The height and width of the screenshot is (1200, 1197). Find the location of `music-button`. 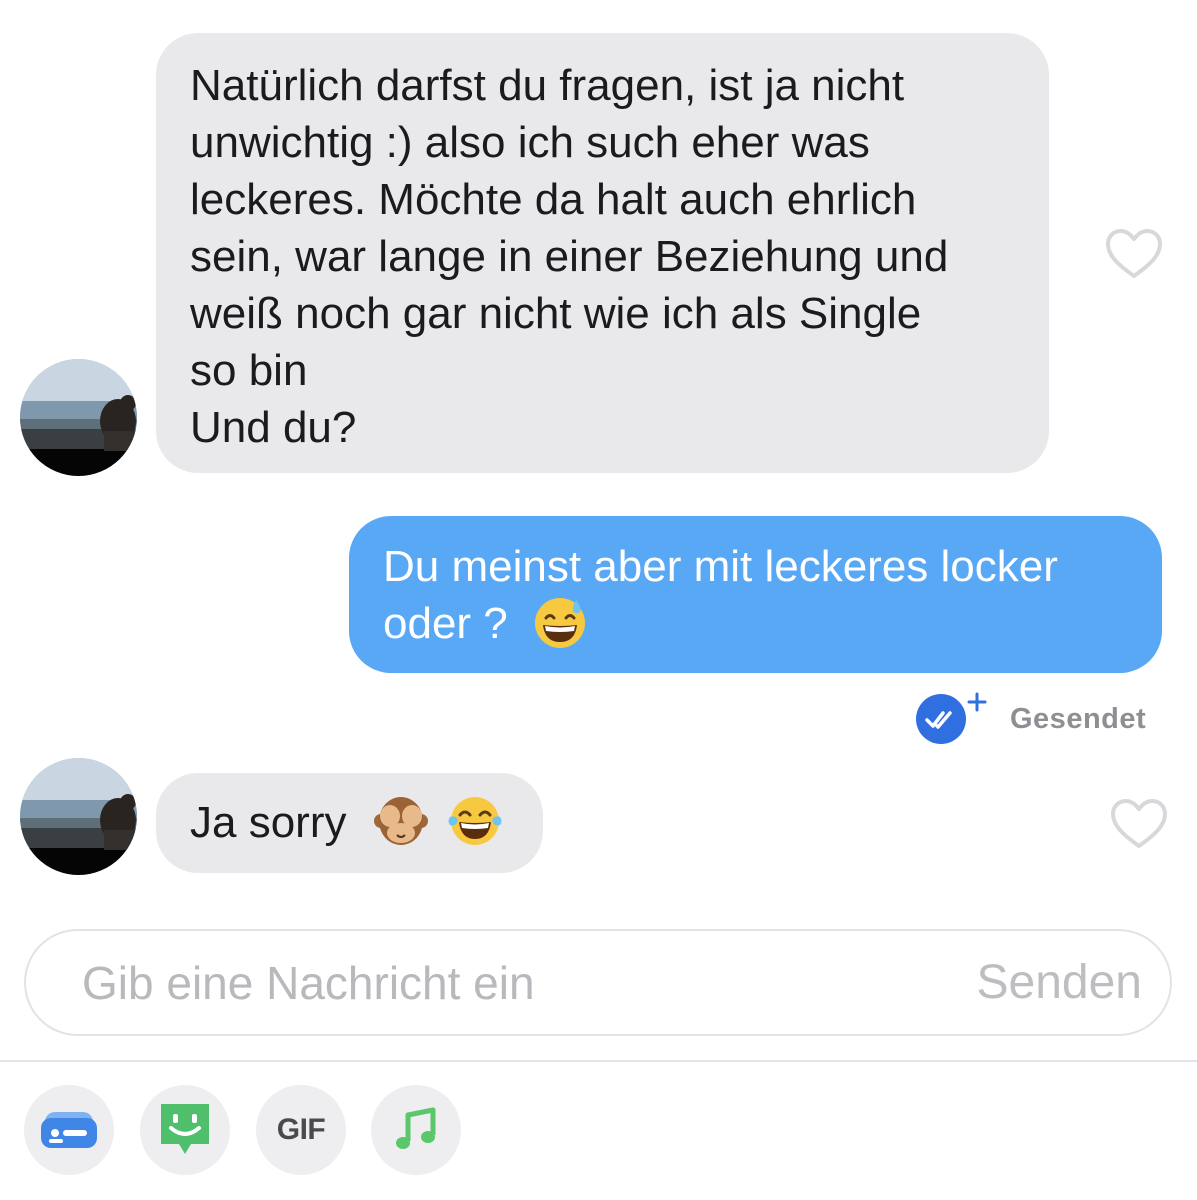

music-button is located at coordinates (416, 1130).